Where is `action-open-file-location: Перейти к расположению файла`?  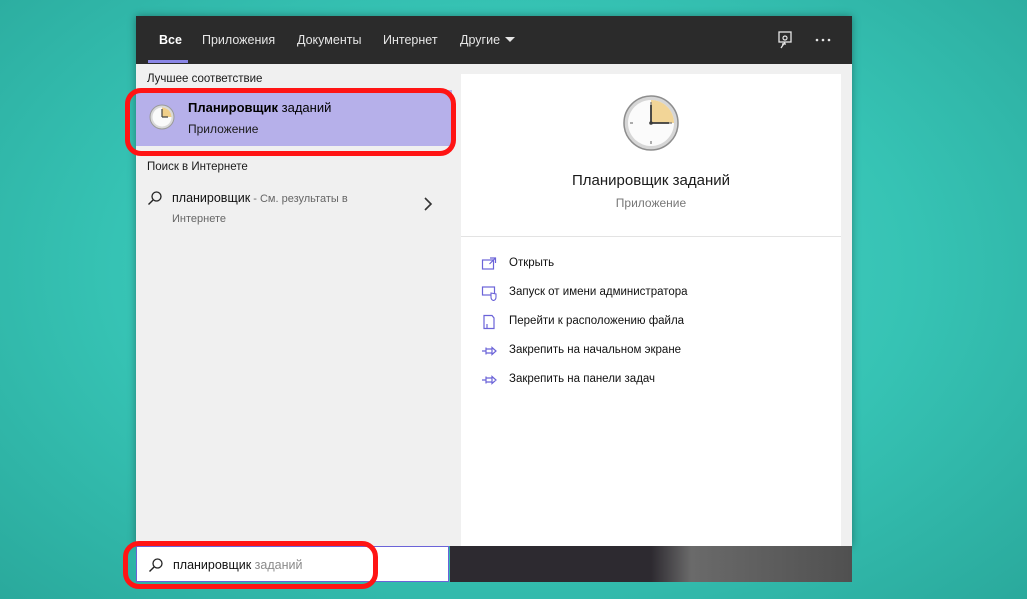 action-open-file-location: Перейти к расположению файла is located at coordinates (651, 322).